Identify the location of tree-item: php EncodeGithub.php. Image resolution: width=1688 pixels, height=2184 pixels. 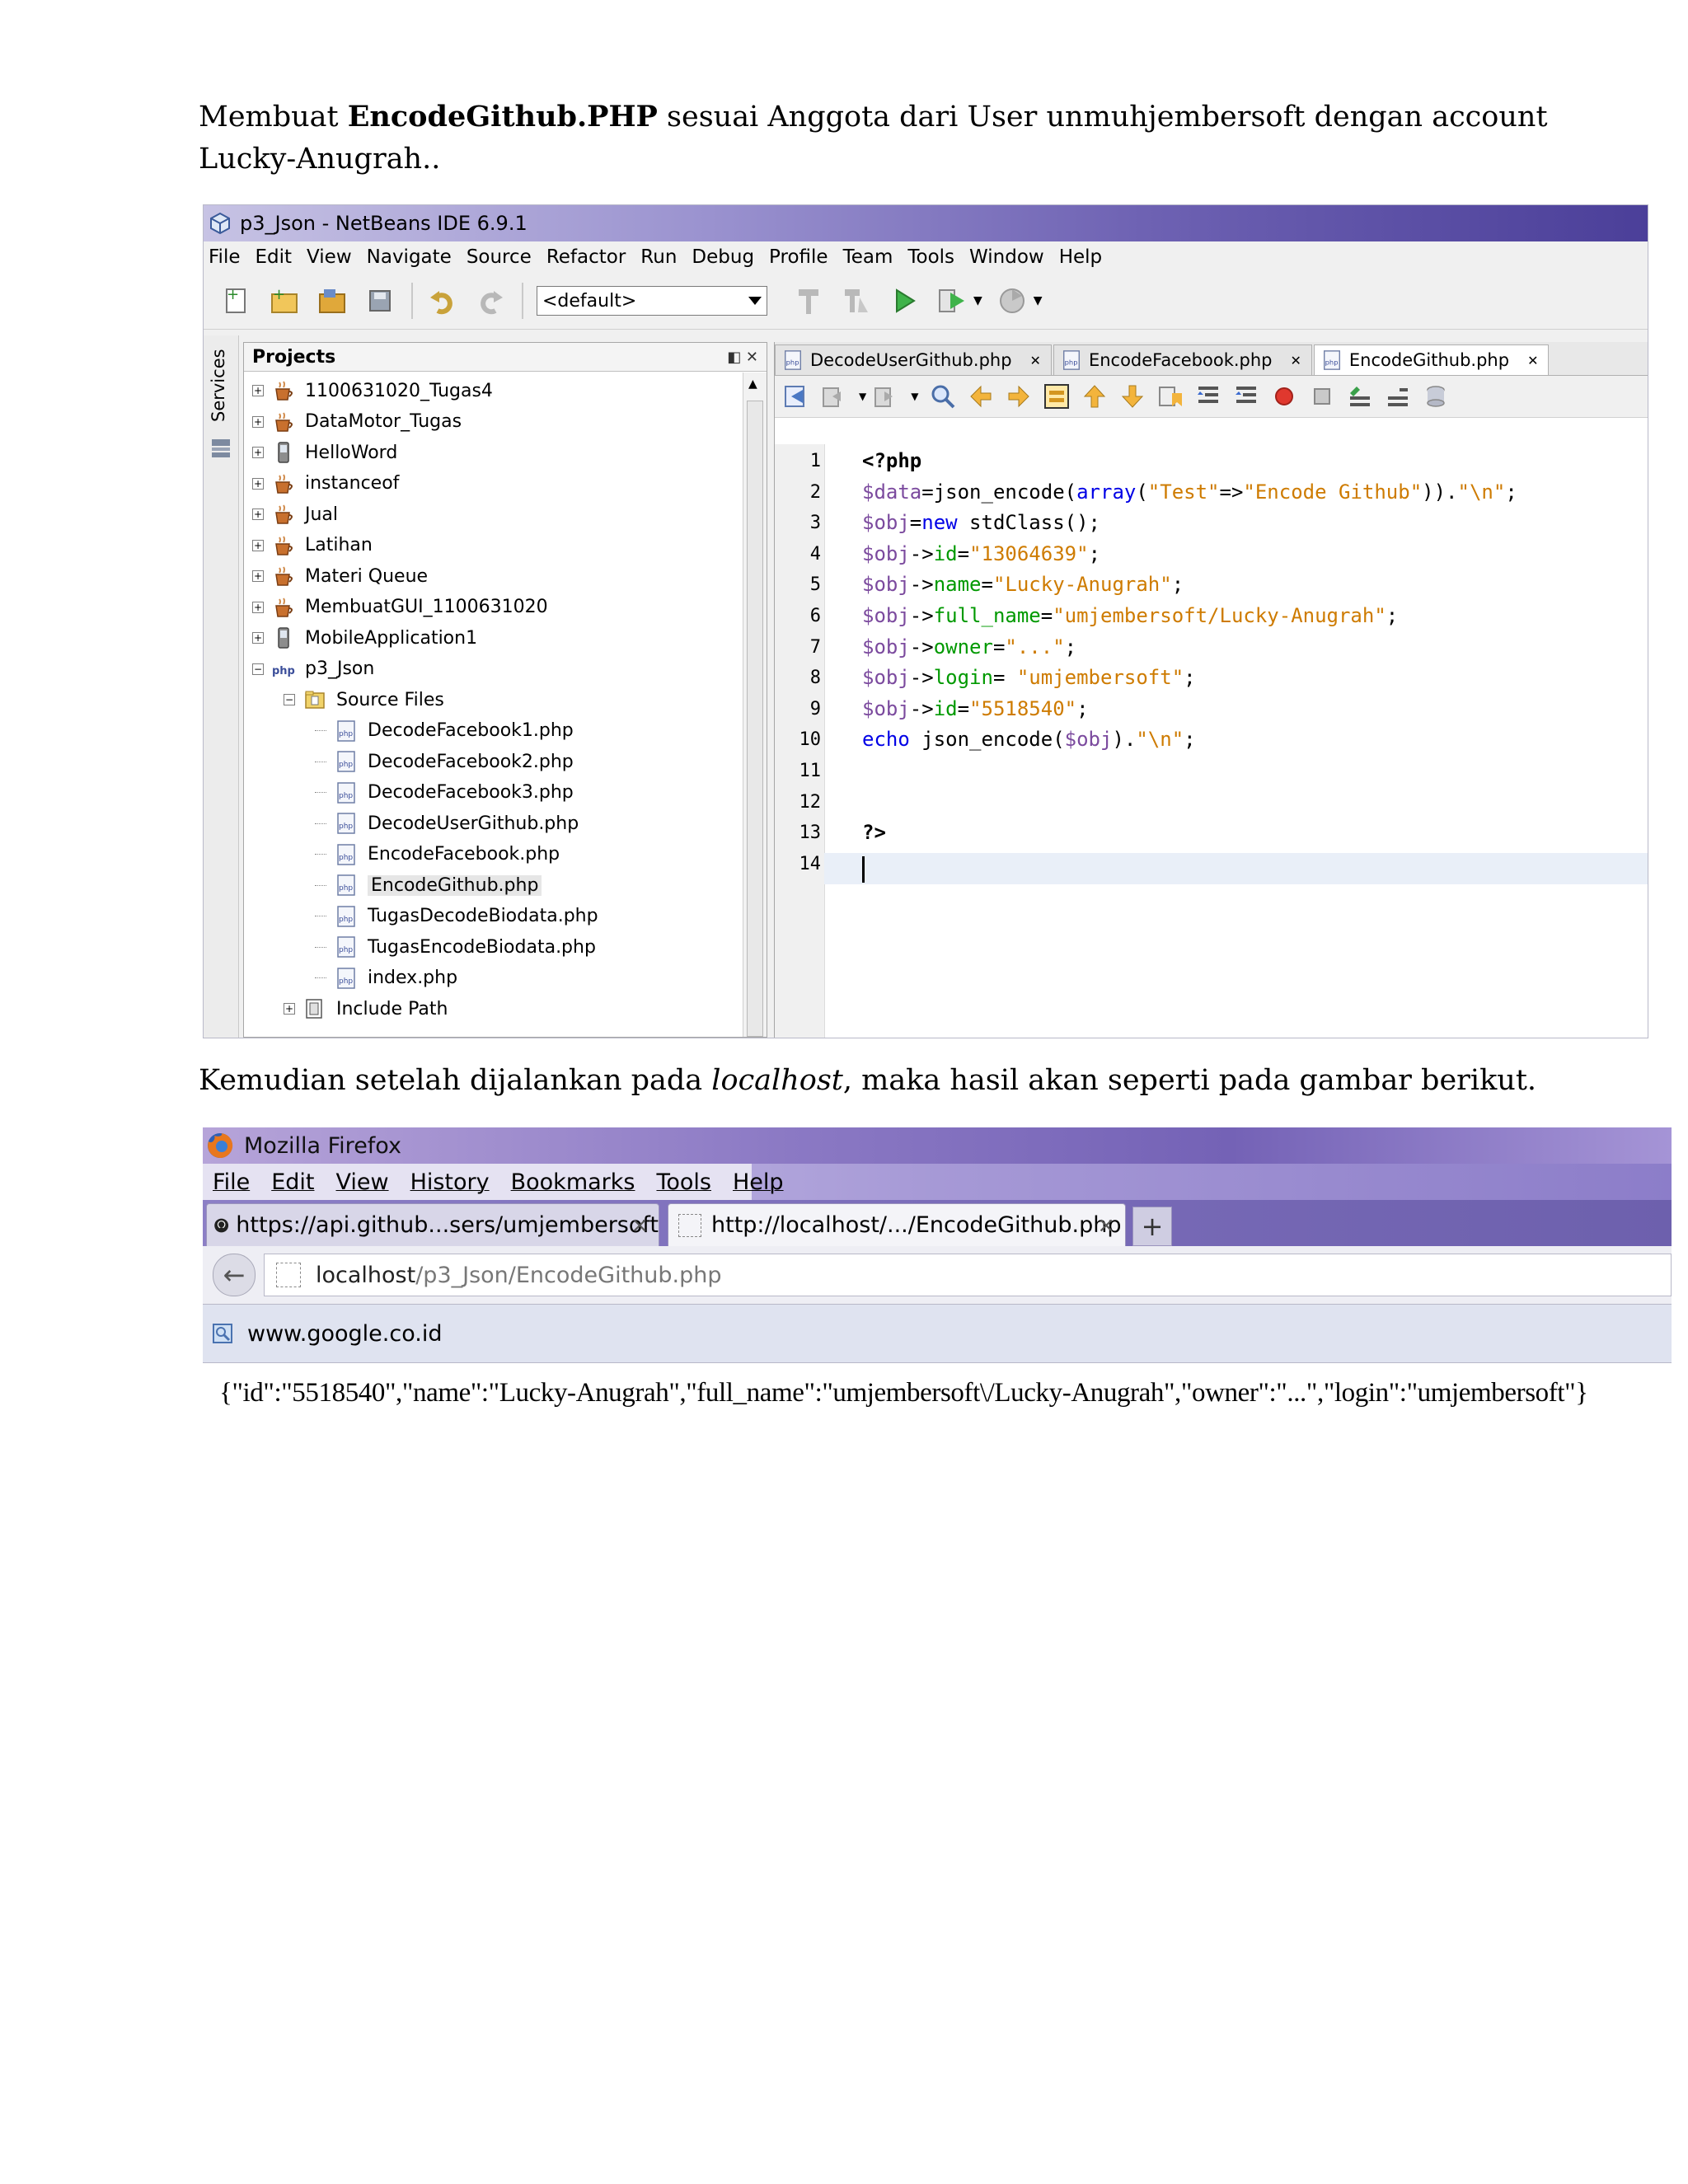
(429, 885).